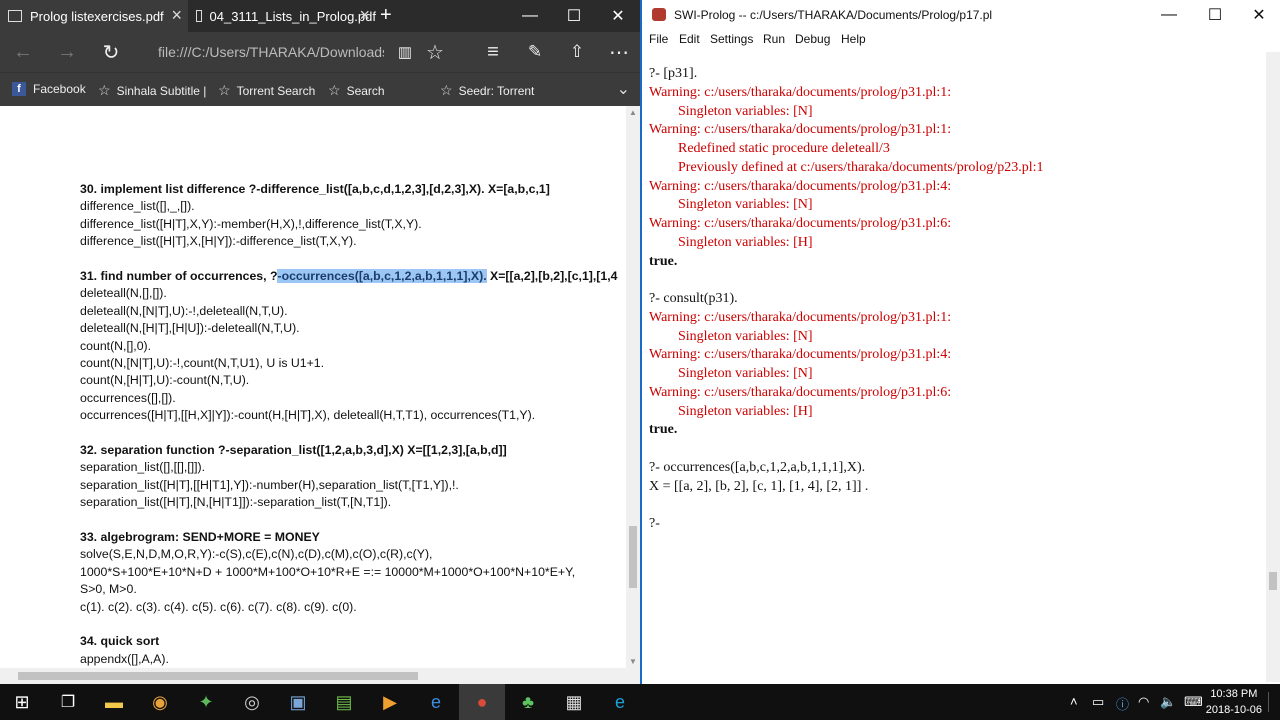 Image resolution: width=1280 pixels, height=720 pixels. Describe the element at coordinates (623, 89) in the screenshot. I see `chevron-down-icon: ⌄` at that location.